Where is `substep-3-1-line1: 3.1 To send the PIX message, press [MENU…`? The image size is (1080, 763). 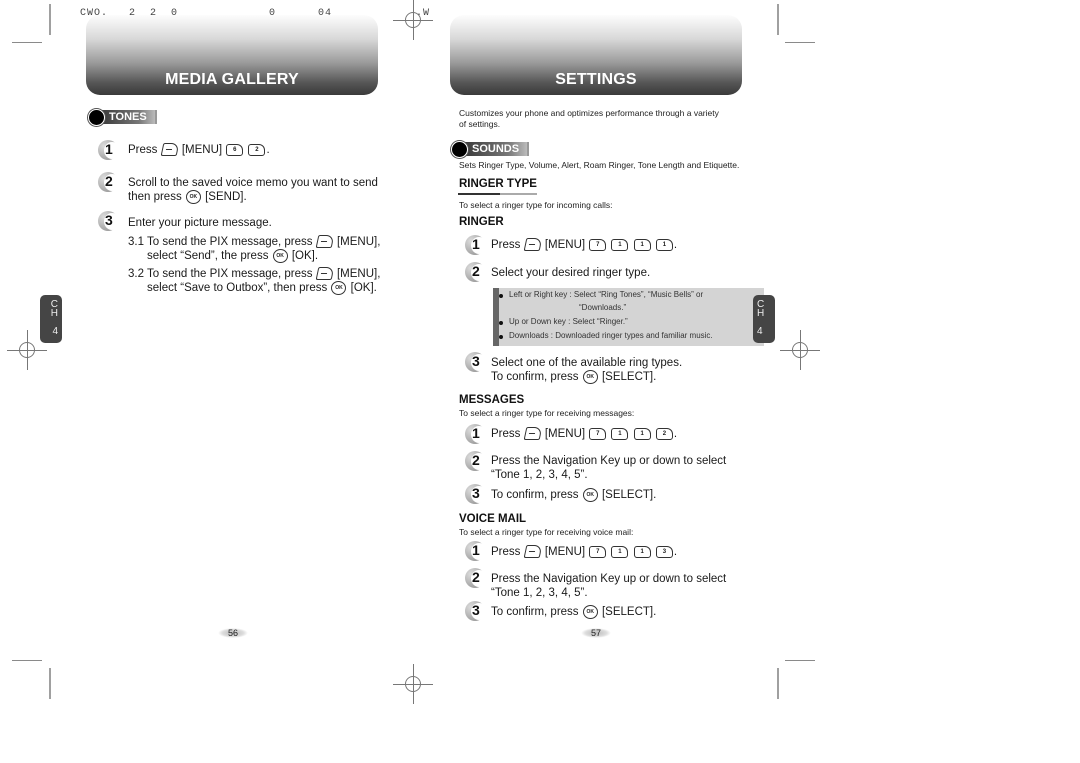 substep-3-1-line1: 3.1 To send the PIX message, press [MENU… is located at coordinates (254, 242).